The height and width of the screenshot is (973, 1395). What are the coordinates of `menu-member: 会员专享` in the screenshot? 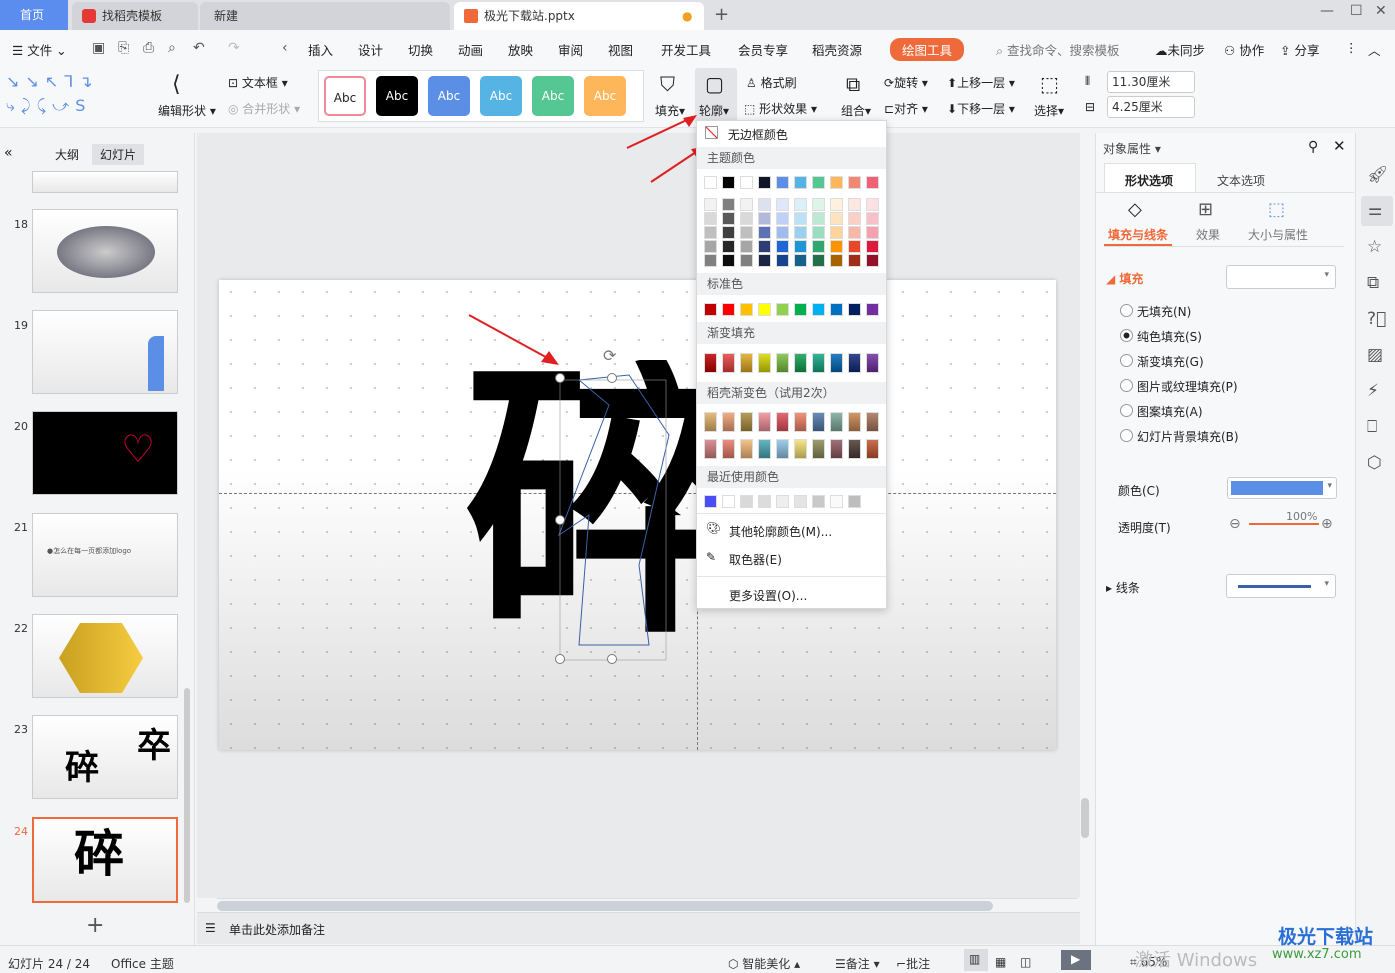 It's located at (763, 49).